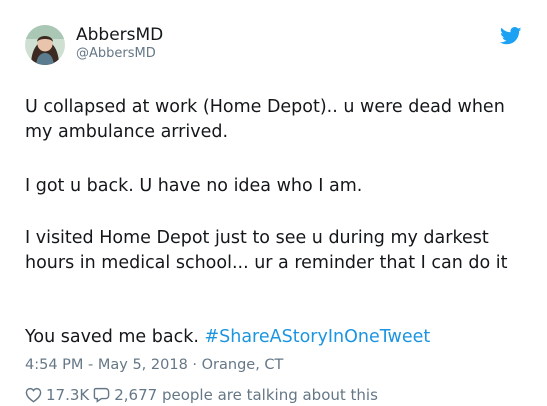  I want to click on author-handle: @AbbersMD, so click(116, 54).